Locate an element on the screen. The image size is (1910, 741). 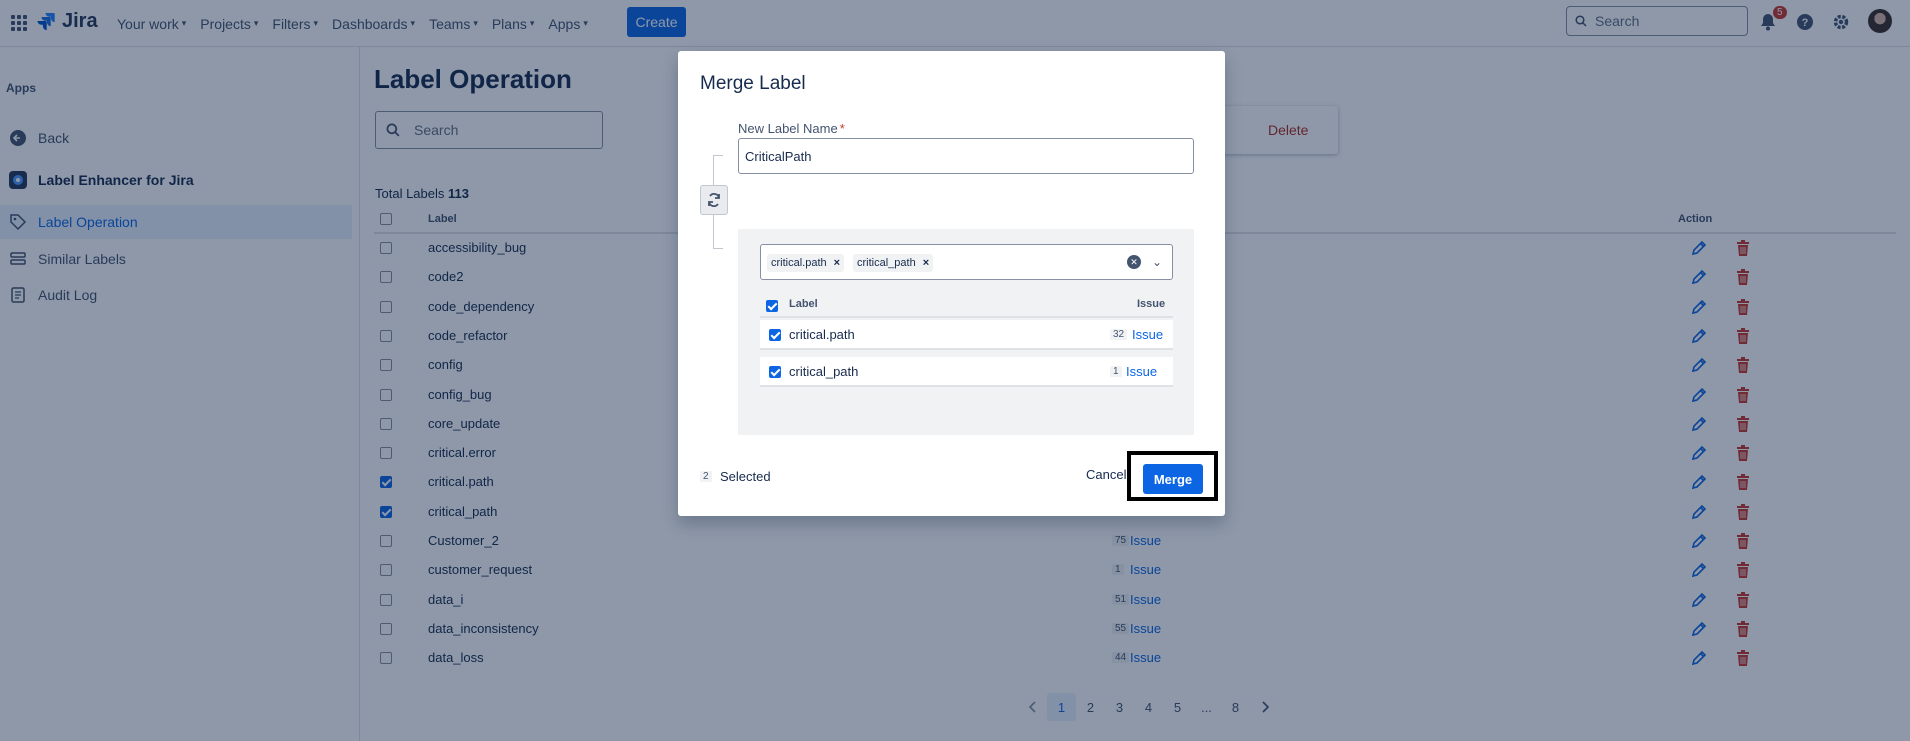
selected-tag: critical_path × is located at coordinates (893, 263).